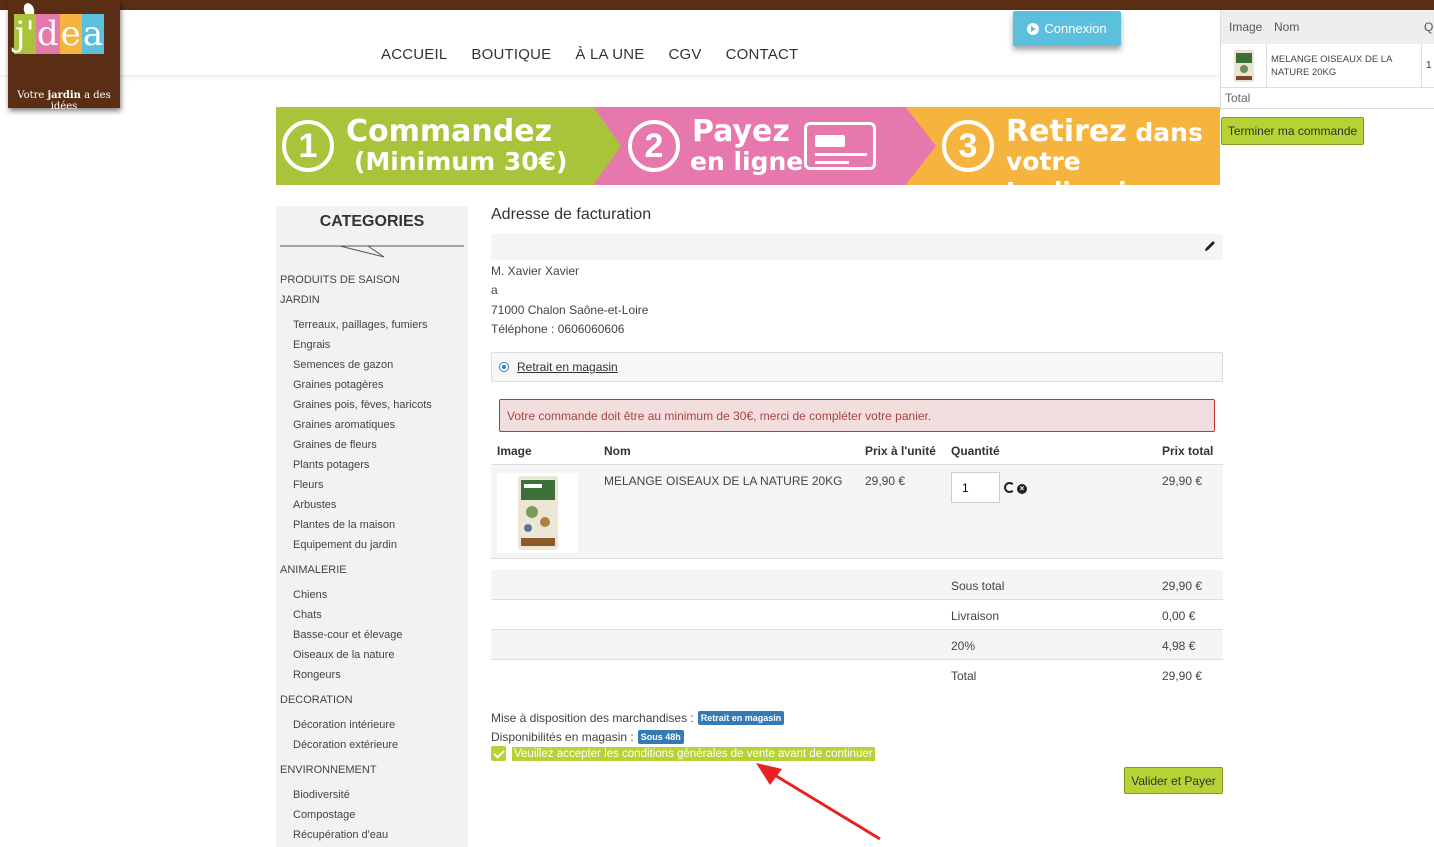  I want to click on step3-number: 3, so click(968, 146).